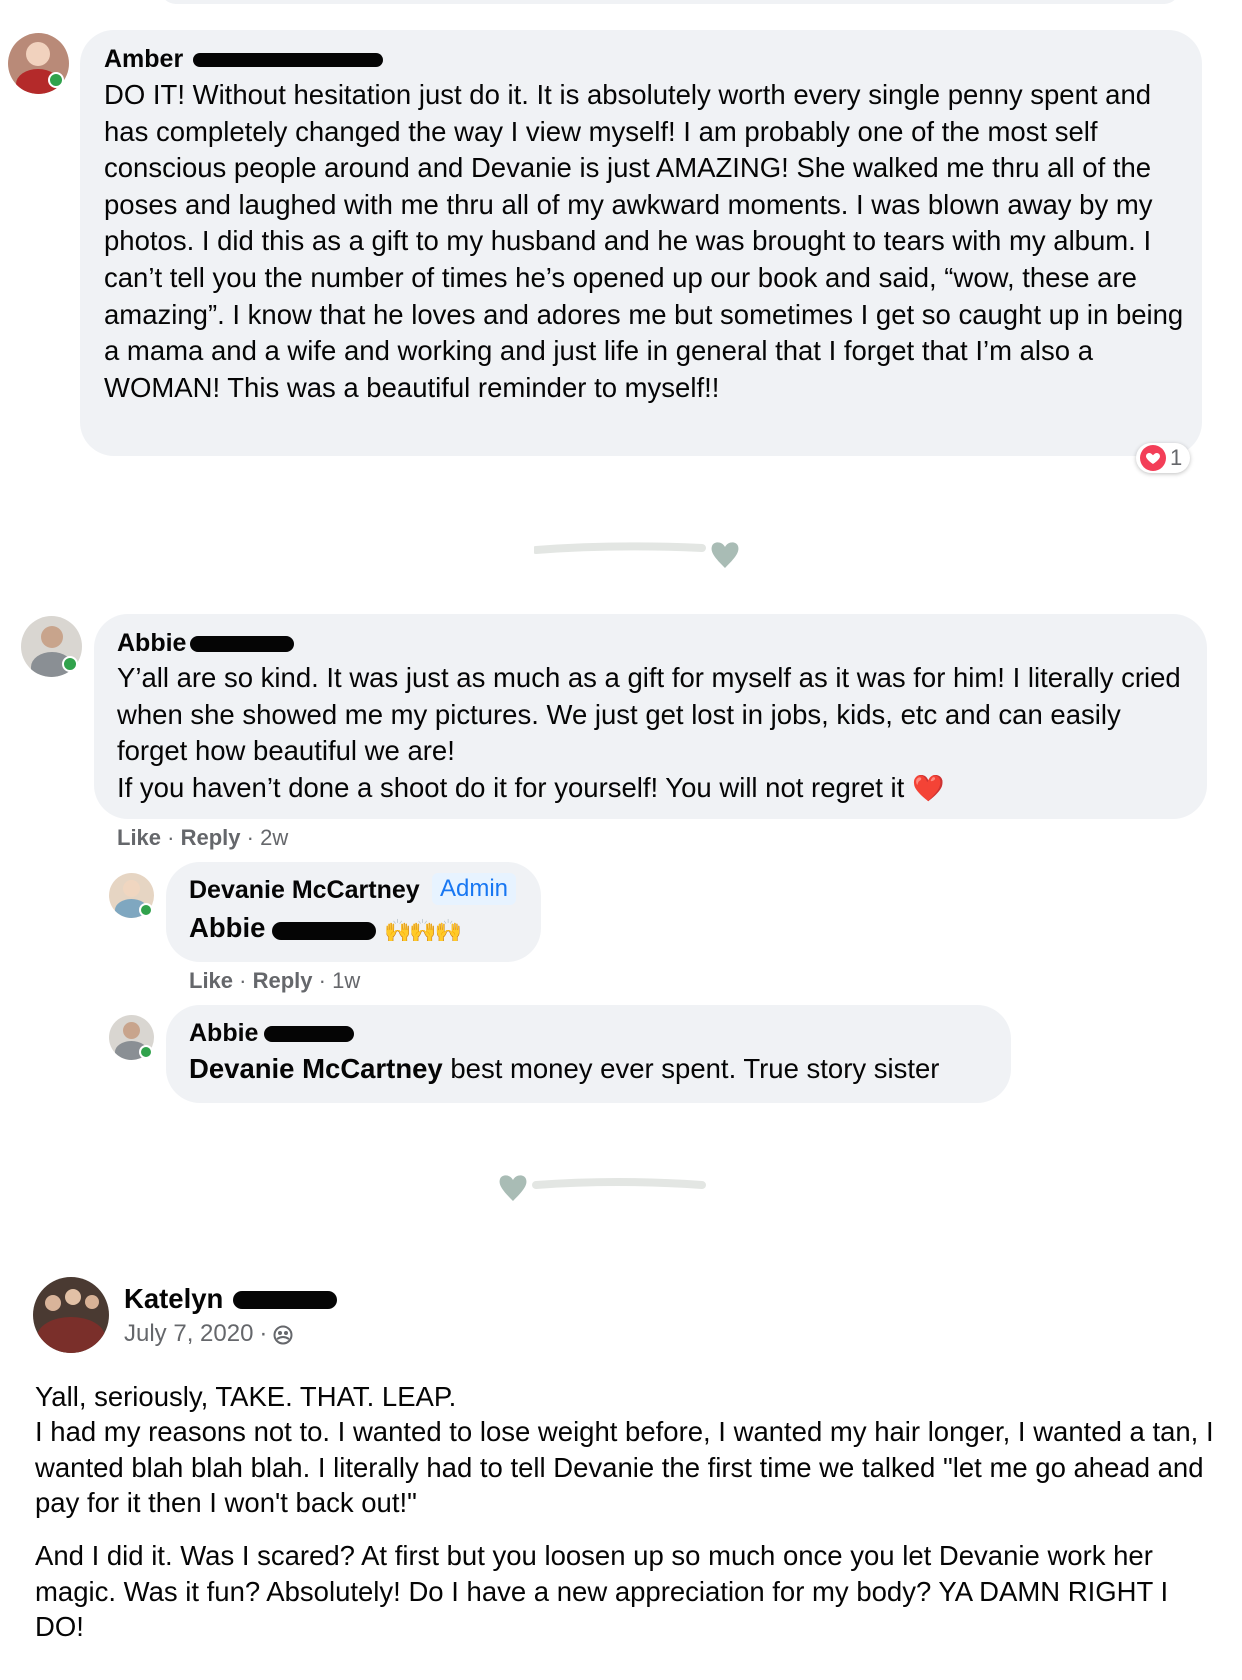  What do you see at coordinates (1153, 458) in the screenshot?
I see `love-reaction-icon` at bounding box center [1153, 458].